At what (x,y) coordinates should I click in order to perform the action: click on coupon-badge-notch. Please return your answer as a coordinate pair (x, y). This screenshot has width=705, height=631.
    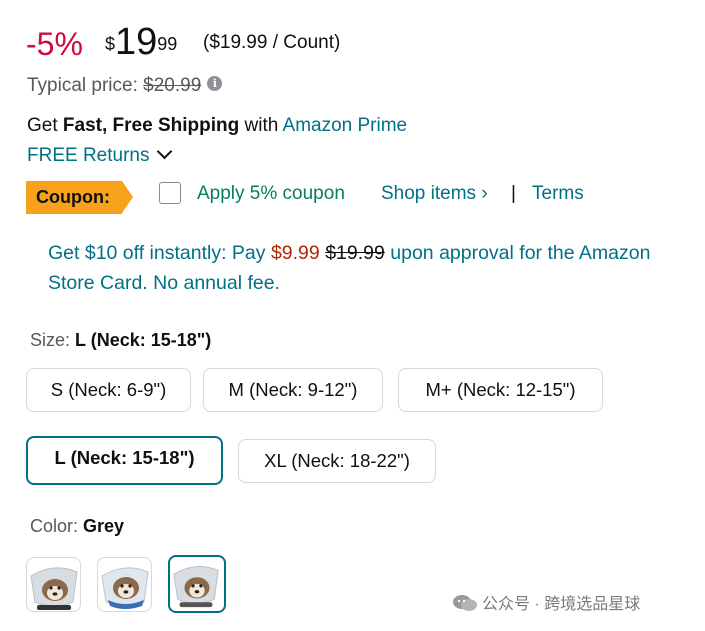
    Looking at the image, I should click on (127, 197).